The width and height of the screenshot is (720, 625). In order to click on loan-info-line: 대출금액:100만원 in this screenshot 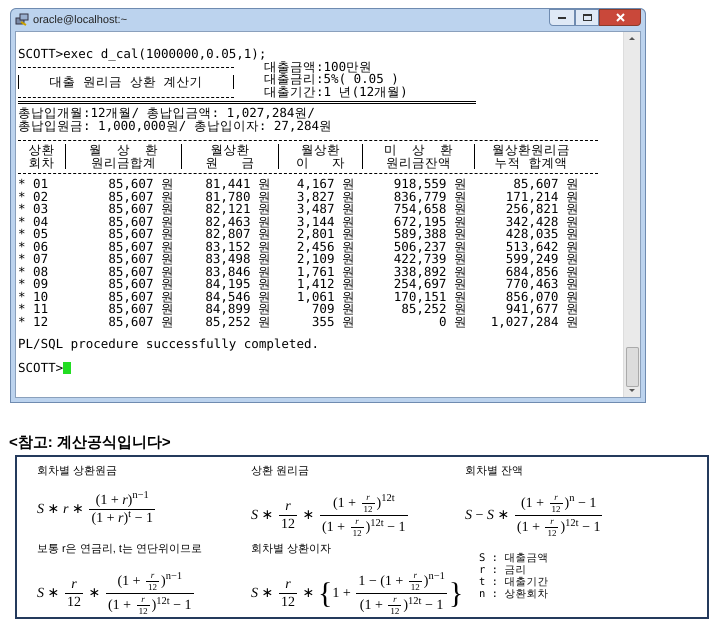, I will do `click(319, 66)`.